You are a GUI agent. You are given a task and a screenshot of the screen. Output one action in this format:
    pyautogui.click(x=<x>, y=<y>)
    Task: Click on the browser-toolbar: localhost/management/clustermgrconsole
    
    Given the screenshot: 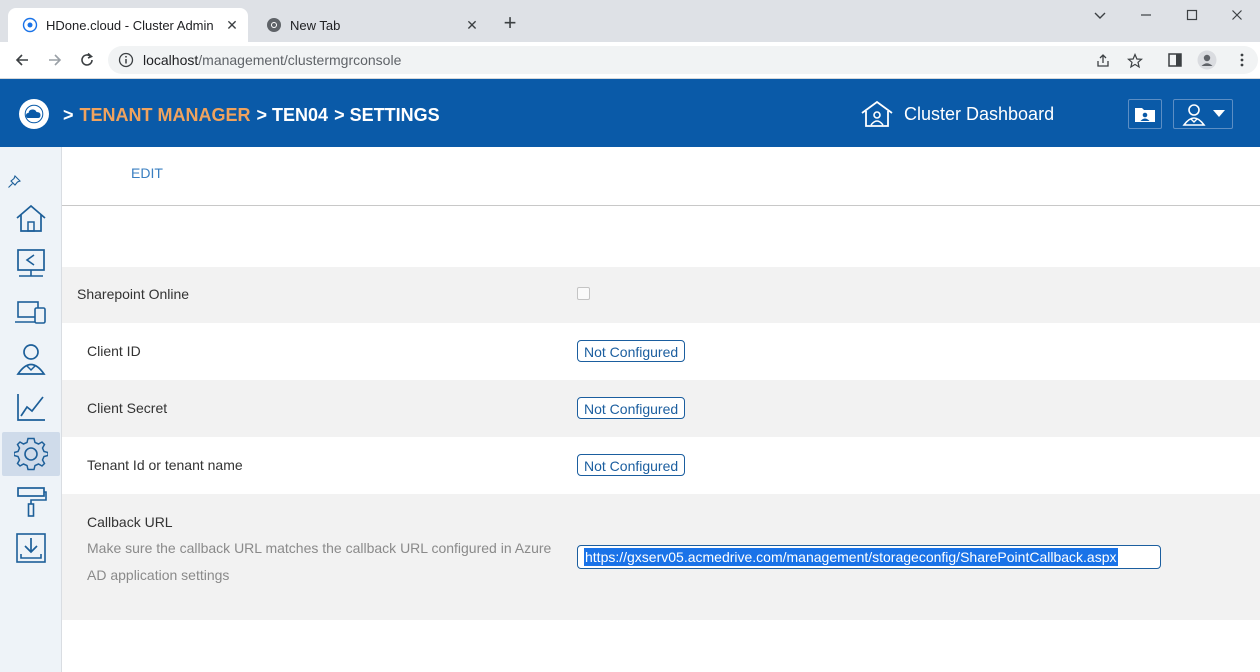 What is the action you would take?
    pyautogui.click(x=630, y=60)
    